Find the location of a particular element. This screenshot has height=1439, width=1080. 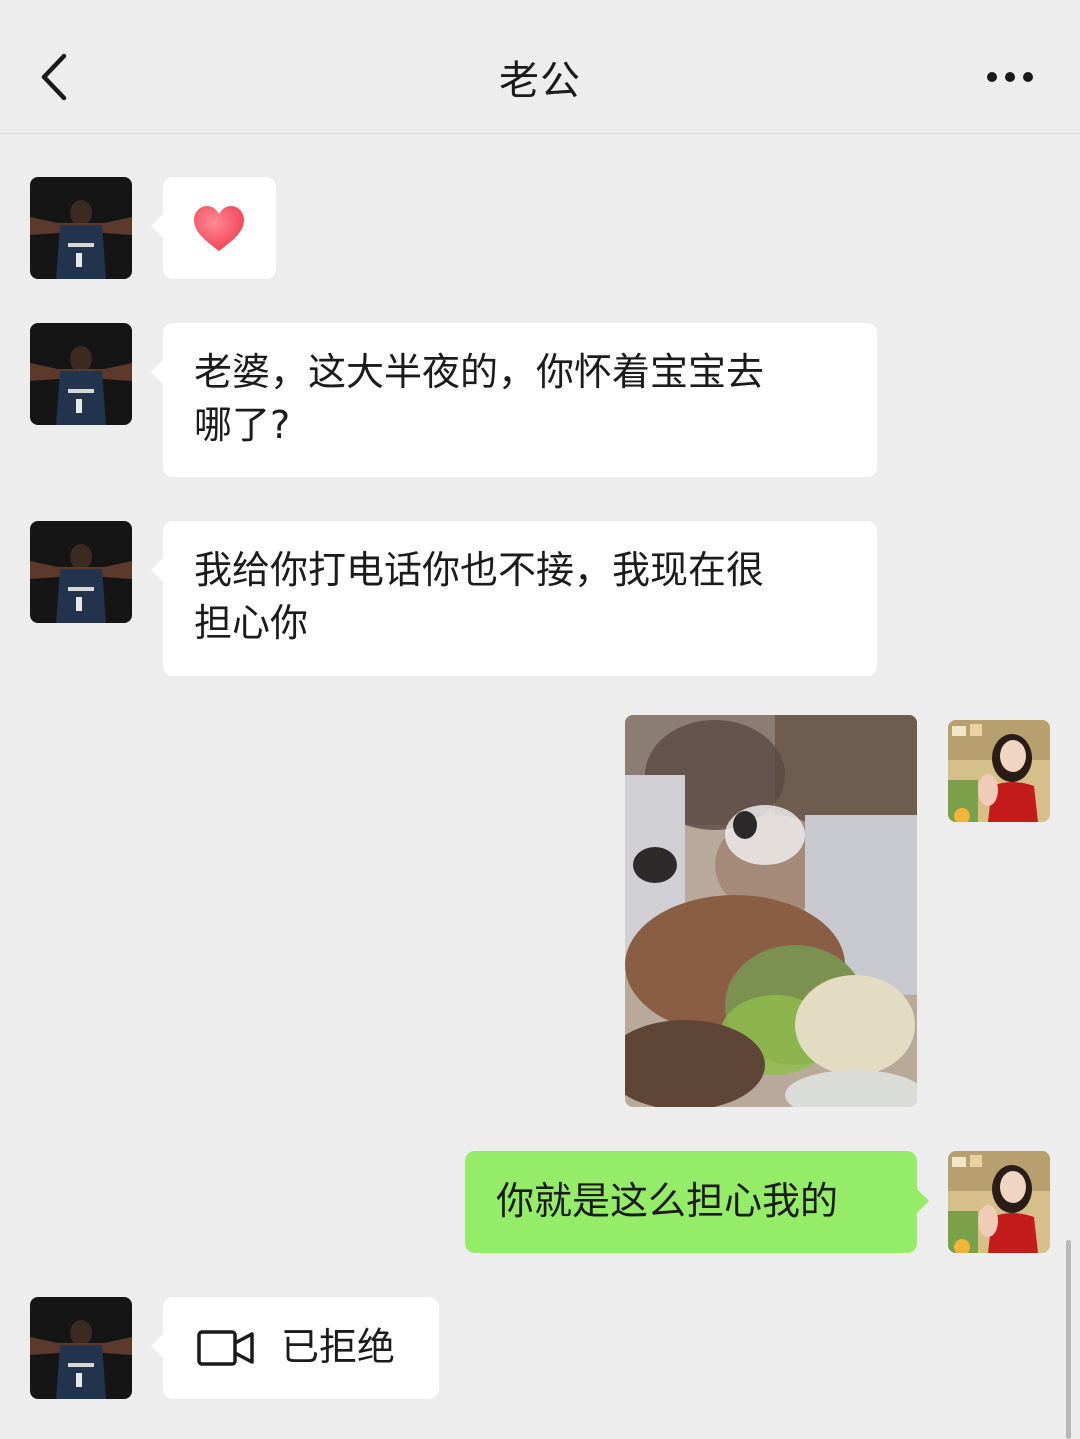

call-status-text: 已拒绝 is located at coordinates (338, 1347).